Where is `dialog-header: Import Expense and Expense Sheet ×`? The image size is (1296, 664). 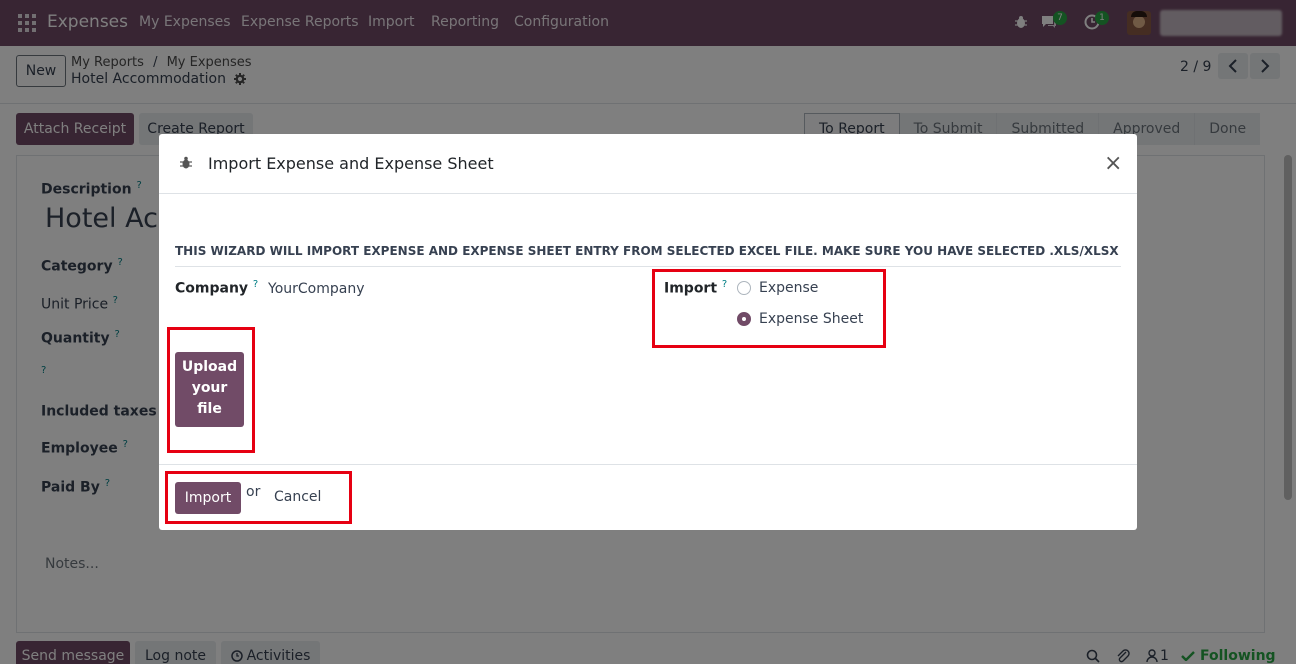
dialog-header: Import Expense and Expense Sheet × is located at coordinates (648, 164).